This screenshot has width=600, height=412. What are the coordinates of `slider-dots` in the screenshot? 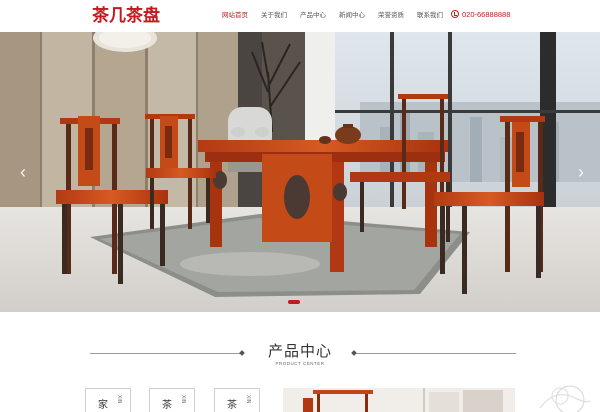 It's located at (300, 303).